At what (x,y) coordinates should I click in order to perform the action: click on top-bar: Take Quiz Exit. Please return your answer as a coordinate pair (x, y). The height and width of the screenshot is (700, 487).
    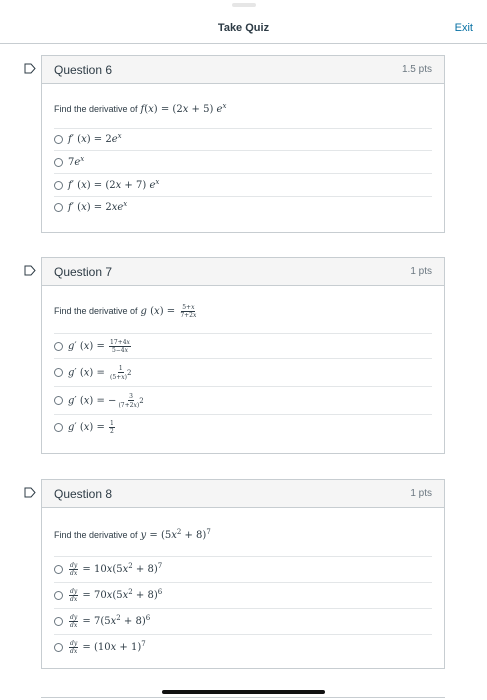
    Looking at the image, I should click on (243, 22).